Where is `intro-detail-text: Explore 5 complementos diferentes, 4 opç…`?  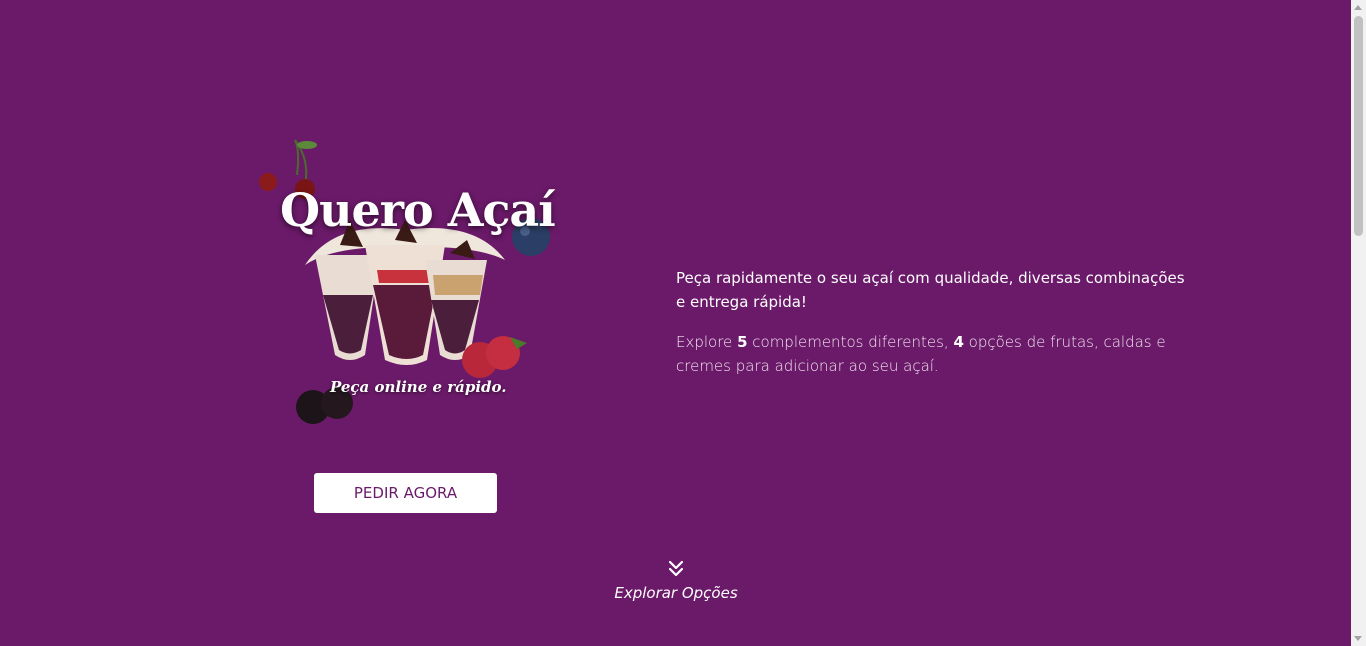
intro-detail-text: Explore 5 complementos diferentes, 4 opç… is located at coordinates (936, 354).